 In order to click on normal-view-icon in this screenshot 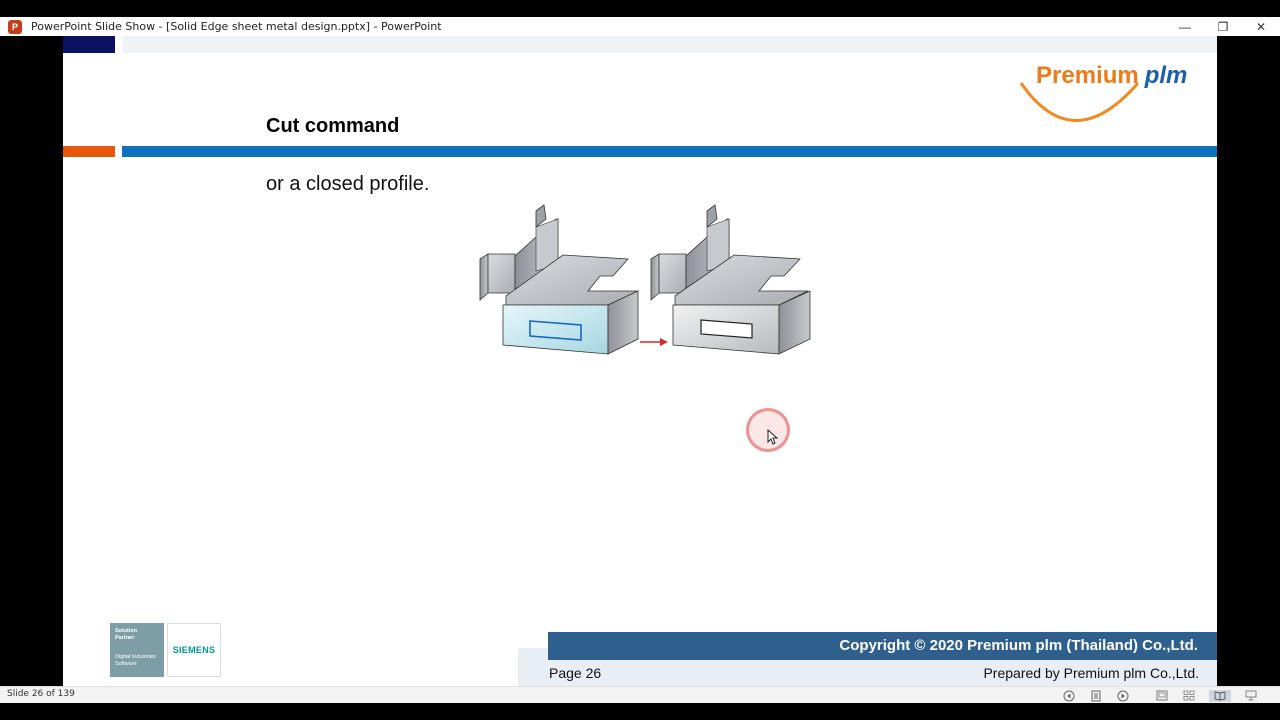, I will do `click(1162, 696)`.